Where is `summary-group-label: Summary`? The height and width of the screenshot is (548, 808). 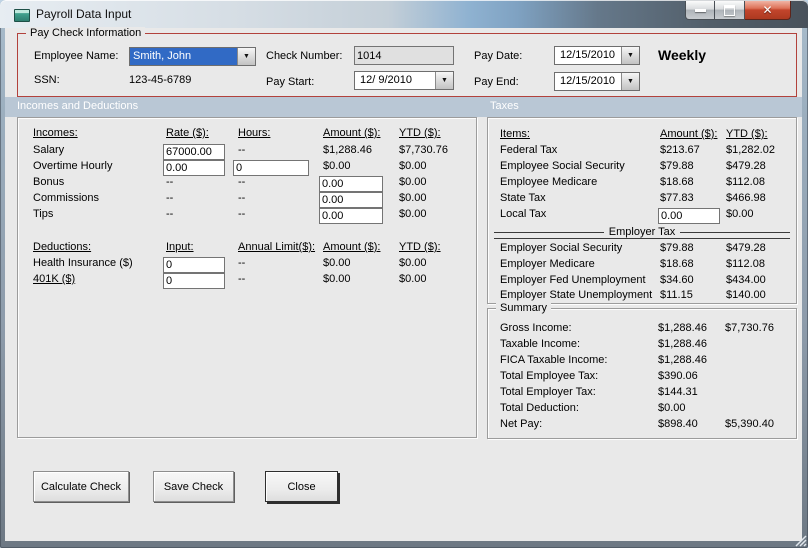
summary-group-label: Summary is located at coordinates (524, 308).